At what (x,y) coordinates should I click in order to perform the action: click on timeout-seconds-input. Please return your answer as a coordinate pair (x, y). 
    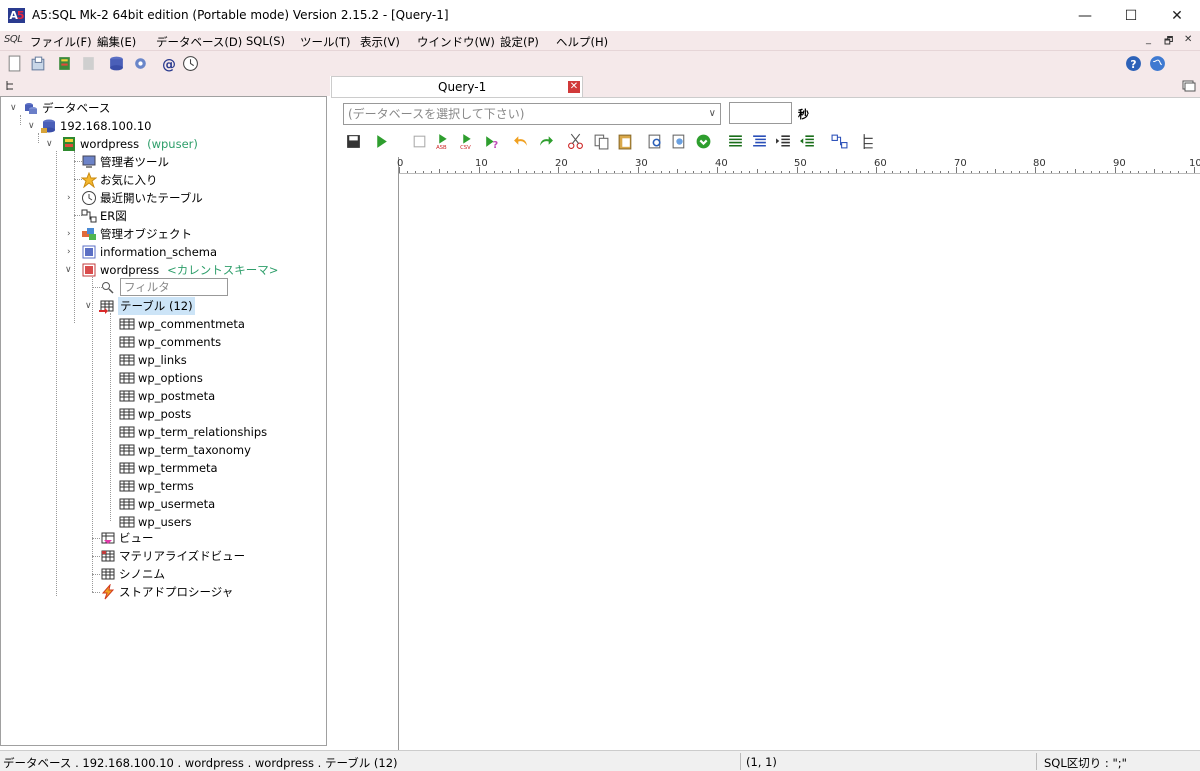
    Looking at the image, I should click on (760, 113).